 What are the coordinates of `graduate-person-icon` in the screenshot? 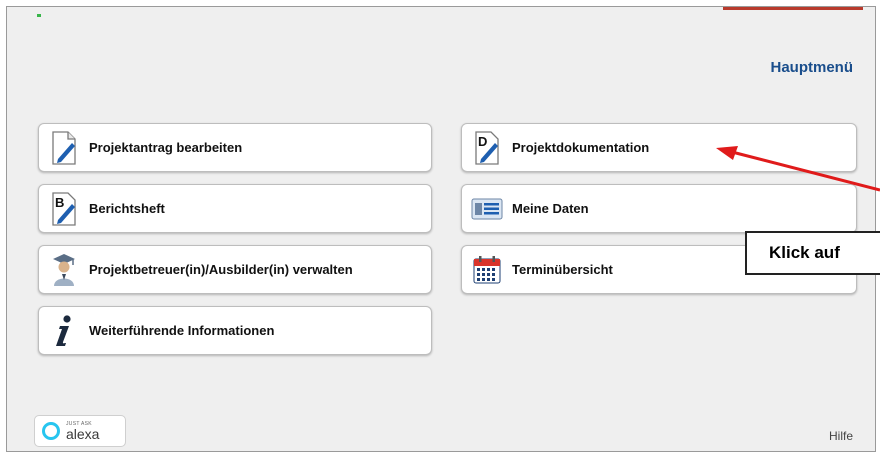 It's located at (64, 270).